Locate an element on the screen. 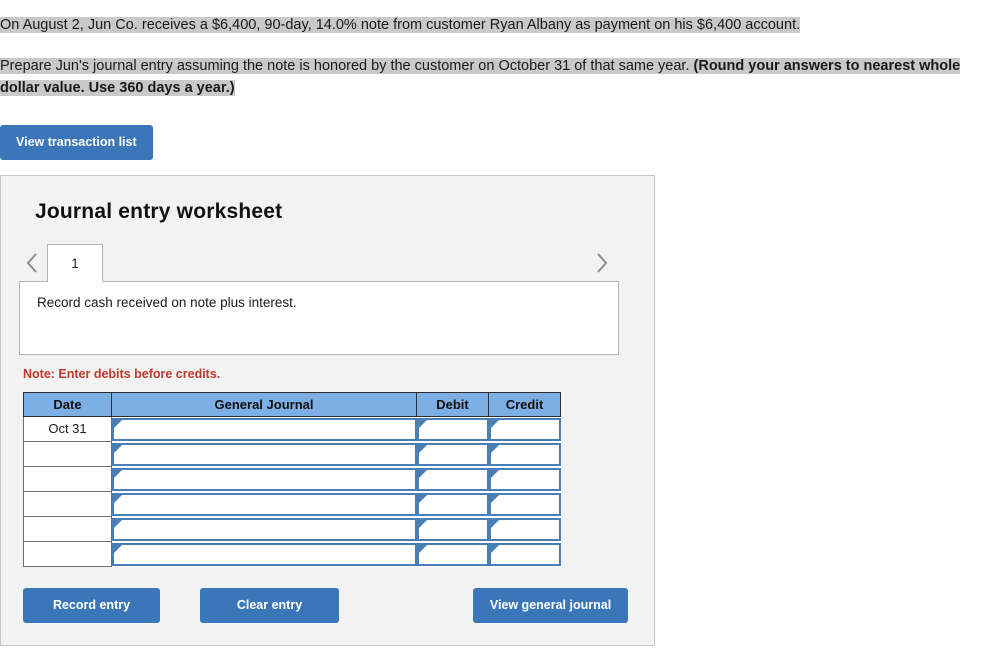 This screenshot has height=665, width=984. column-header-credit: Credit is located at coordinates (524, 404).